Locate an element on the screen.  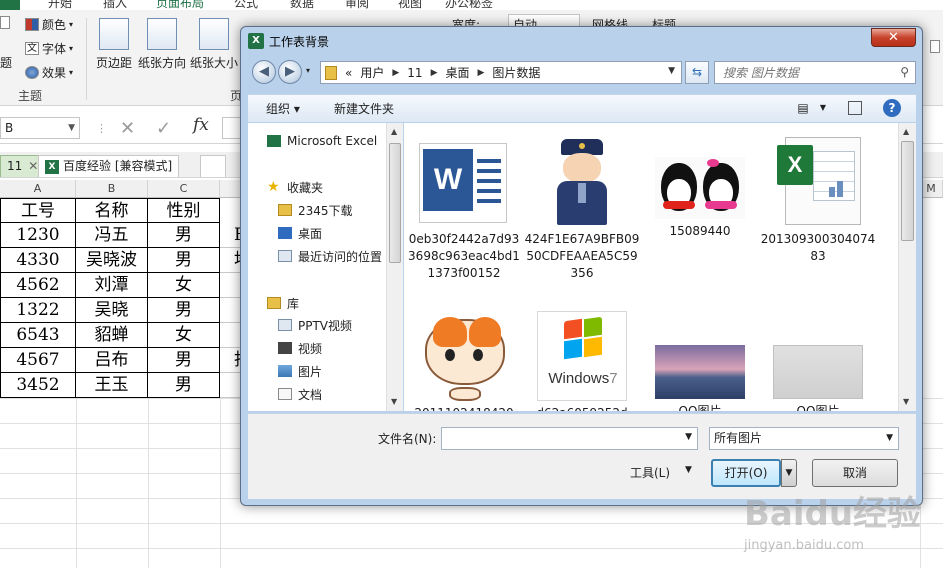
table-cell: 貂蝉 is located at coordinates (112, 335).